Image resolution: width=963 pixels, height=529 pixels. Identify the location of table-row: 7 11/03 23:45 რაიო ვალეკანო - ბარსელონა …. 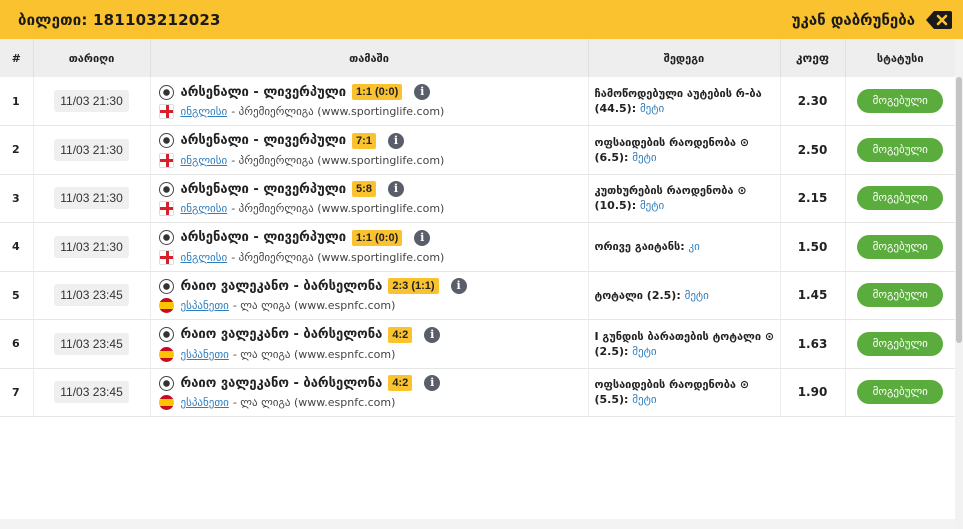
(477, 392).